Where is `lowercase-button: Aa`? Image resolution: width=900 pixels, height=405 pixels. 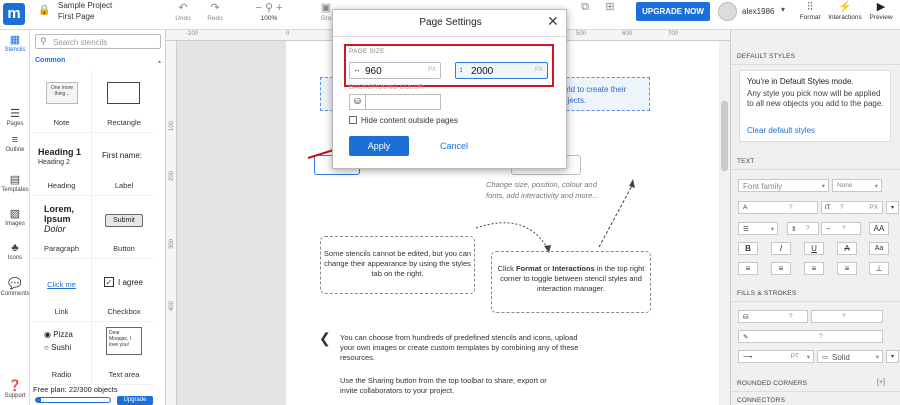
lowercase-button: Aa is located at coordinates (879, 248).